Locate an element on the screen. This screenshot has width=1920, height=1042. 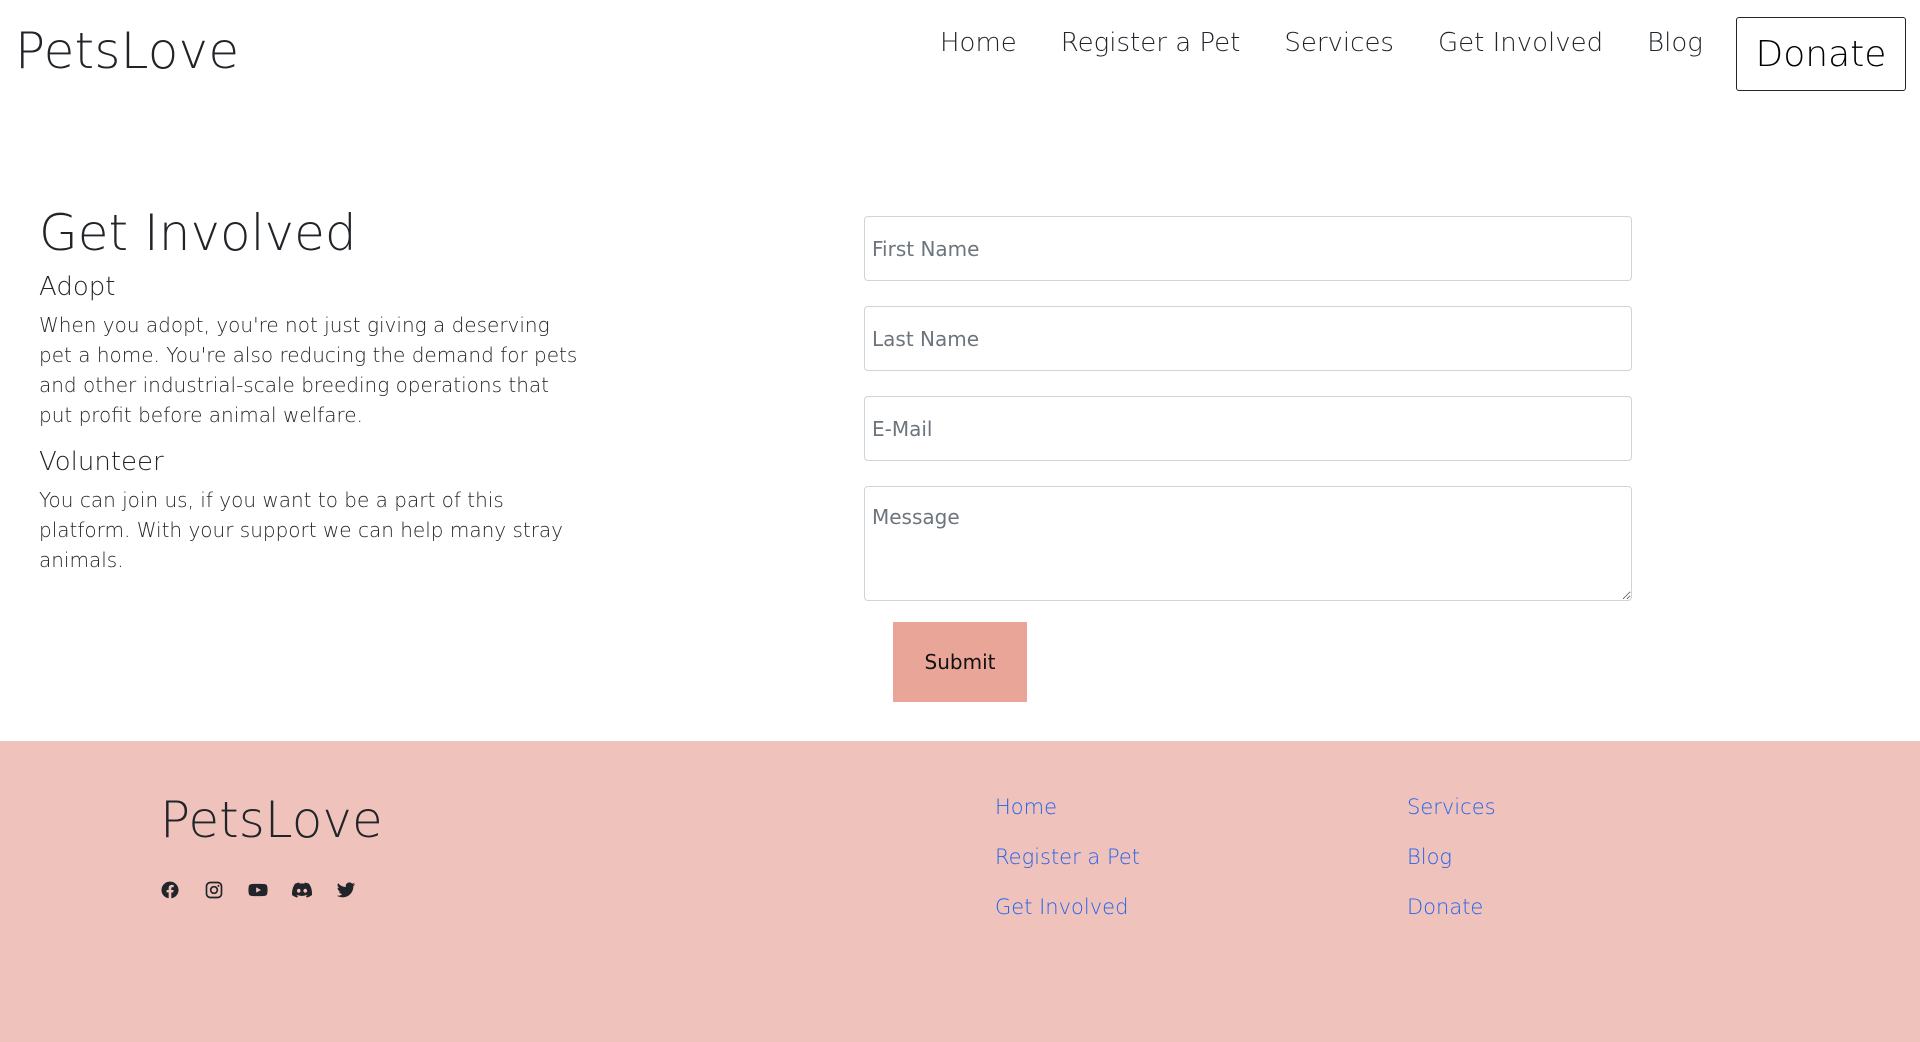
nav-services: Services is located at coordinates (1339, 43).